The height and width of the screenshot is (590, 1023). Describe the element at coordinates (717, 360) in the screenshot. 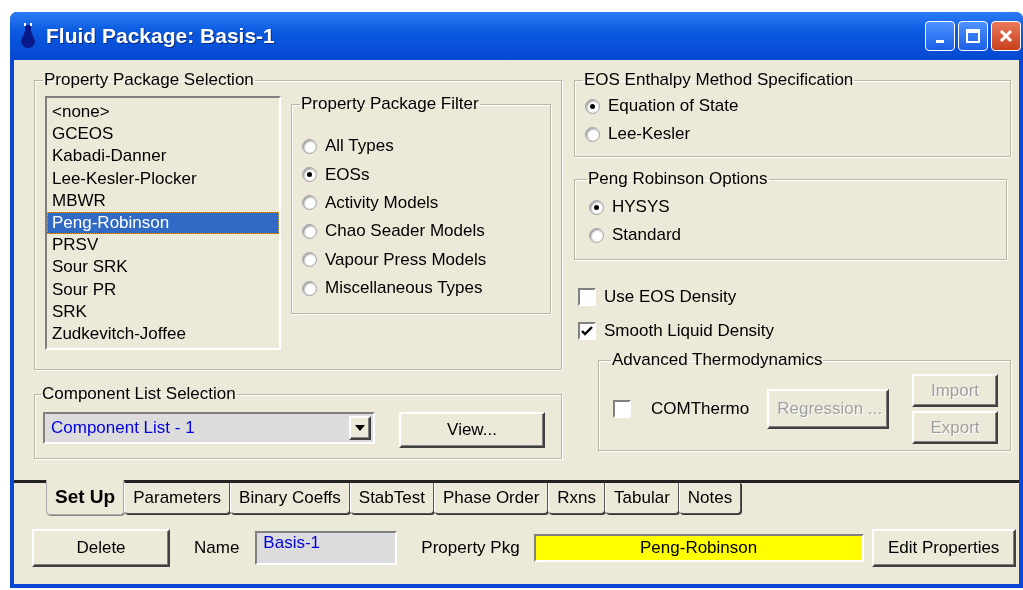

I see `group-title: Advanced Thermodynamics` at that location.